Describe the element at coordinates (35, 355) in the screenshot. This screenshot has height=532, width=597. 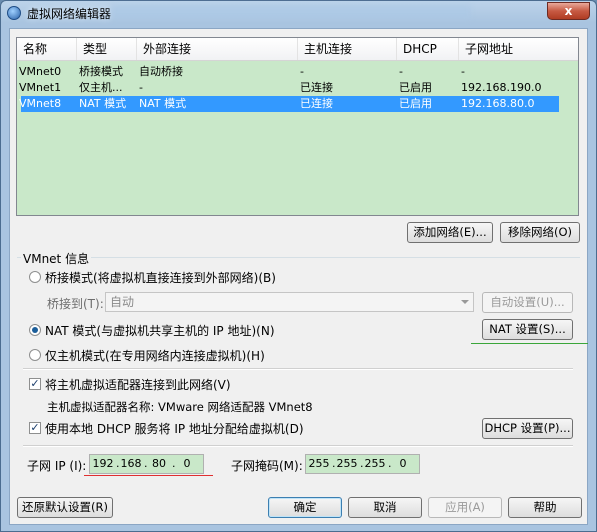
I see `host-only-radio` at that location.